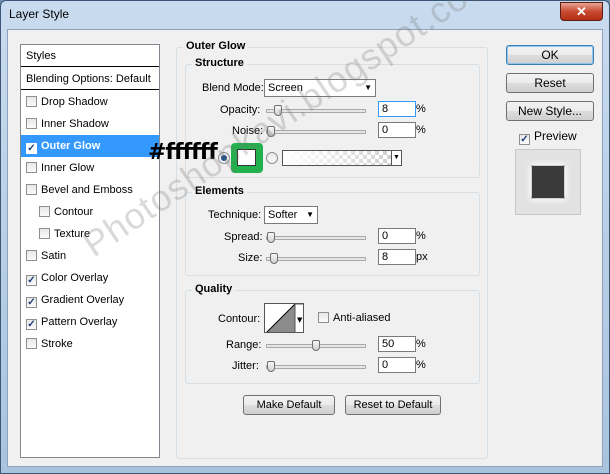  I want to click on spread-input: 0, so click(397, 236).